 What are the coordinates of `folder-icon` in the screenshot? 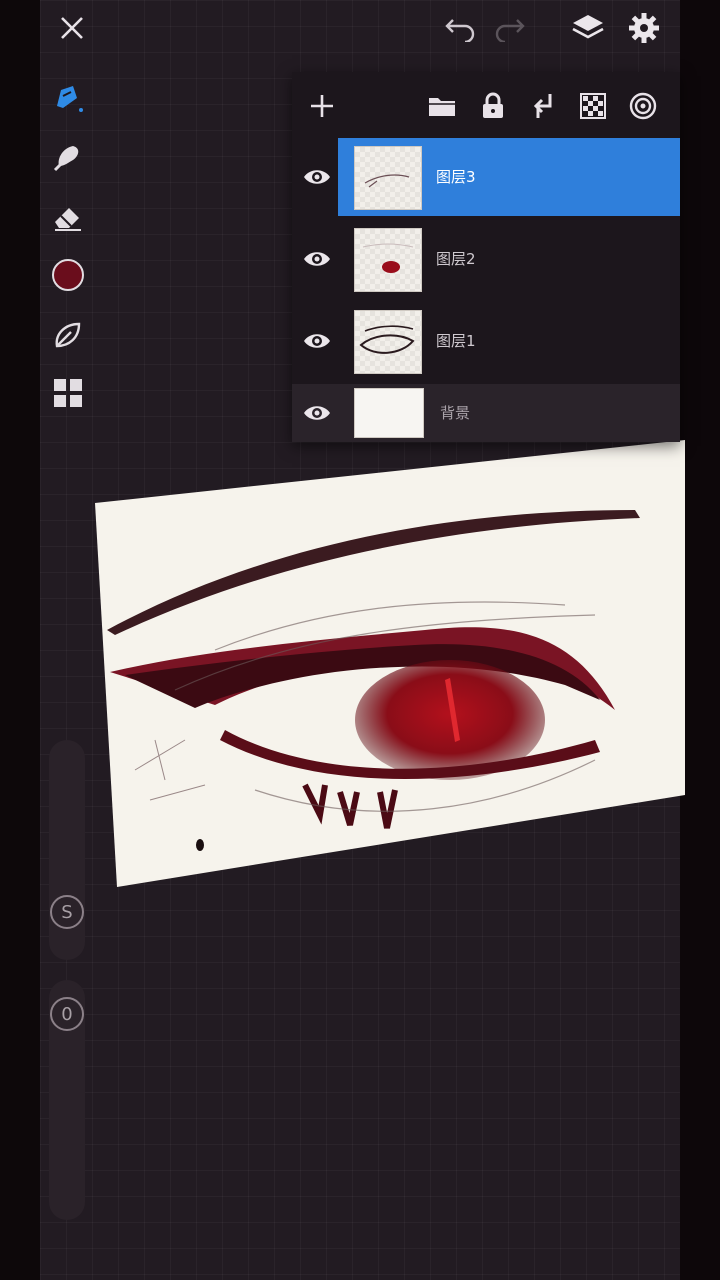 It's located at (442, 106).